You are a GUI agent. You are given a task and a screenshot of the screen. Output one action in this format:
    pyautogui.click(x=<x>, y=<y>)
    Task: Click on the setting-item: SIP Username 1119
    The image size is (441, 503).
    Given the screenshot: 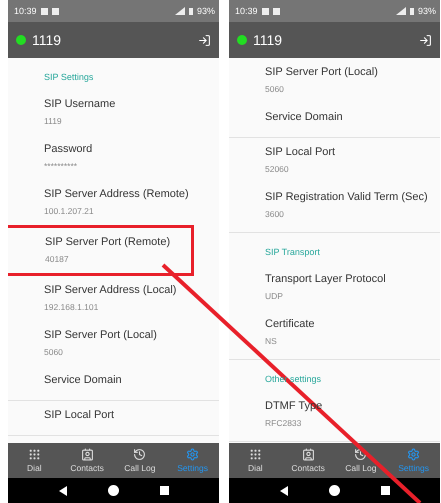 What is the action you would take?
    pyautogui.click(x=113, y=112)
    